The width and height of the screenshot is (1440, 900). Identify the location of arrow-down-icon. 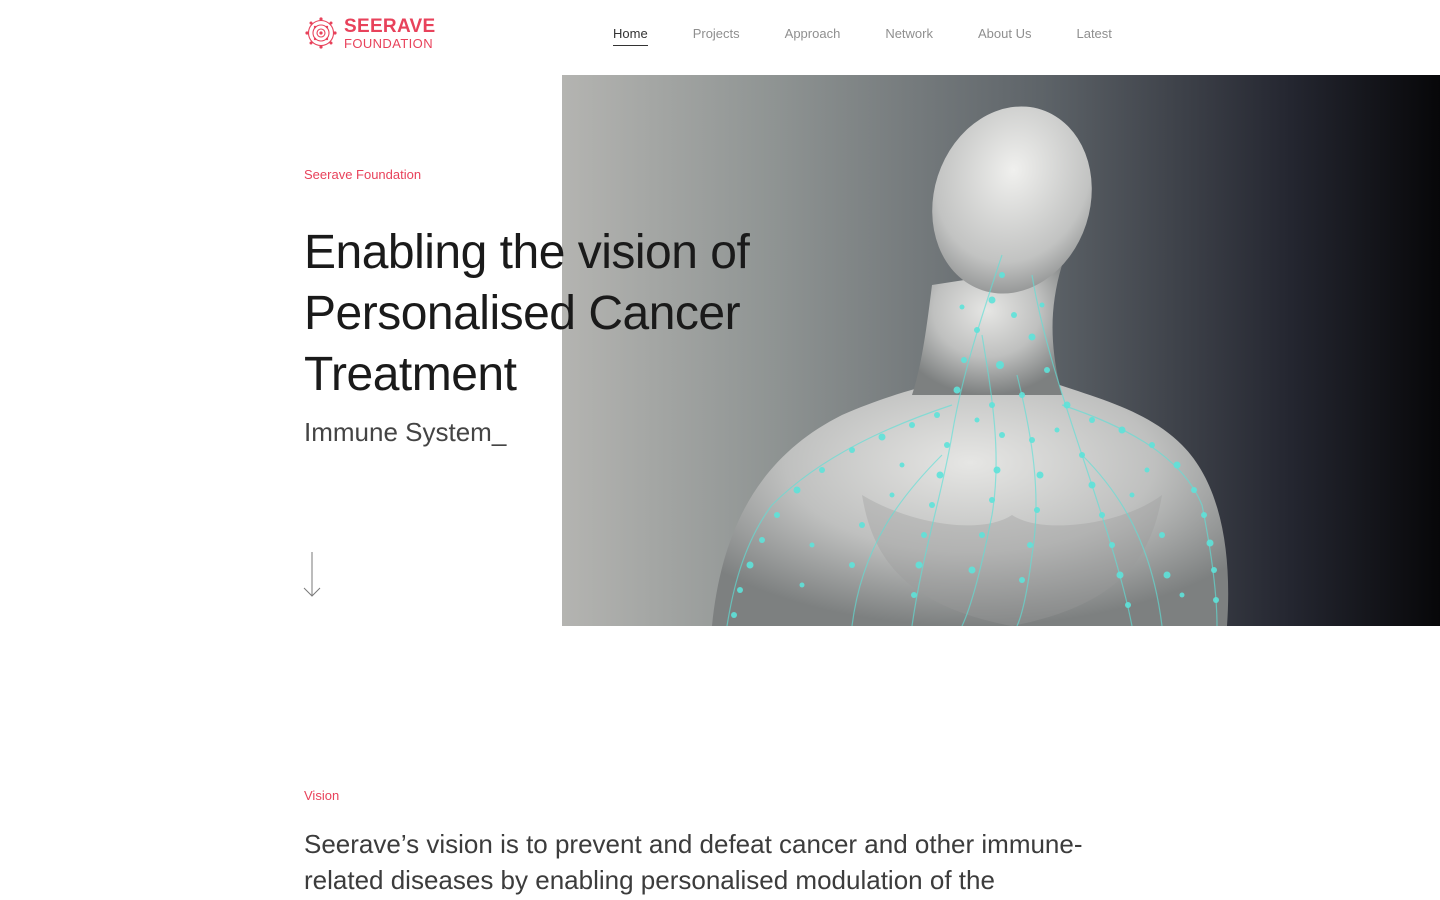
(312, 575).